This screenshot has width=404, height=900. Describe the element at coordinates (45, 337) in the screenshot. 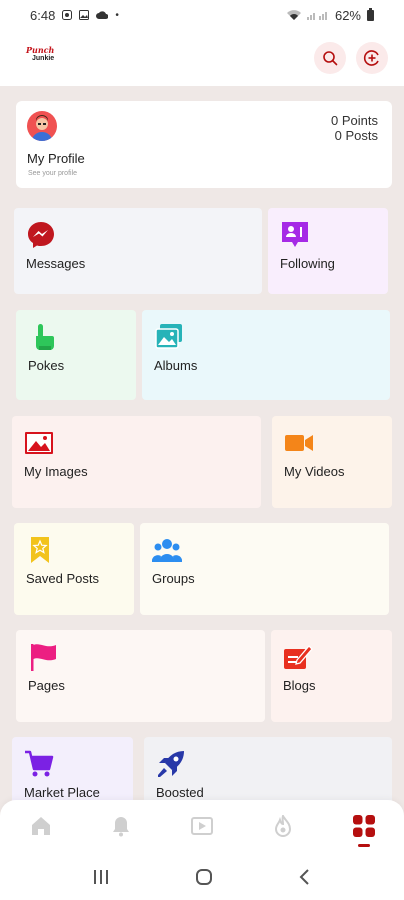

I see `poke-hand-icon` at that location.